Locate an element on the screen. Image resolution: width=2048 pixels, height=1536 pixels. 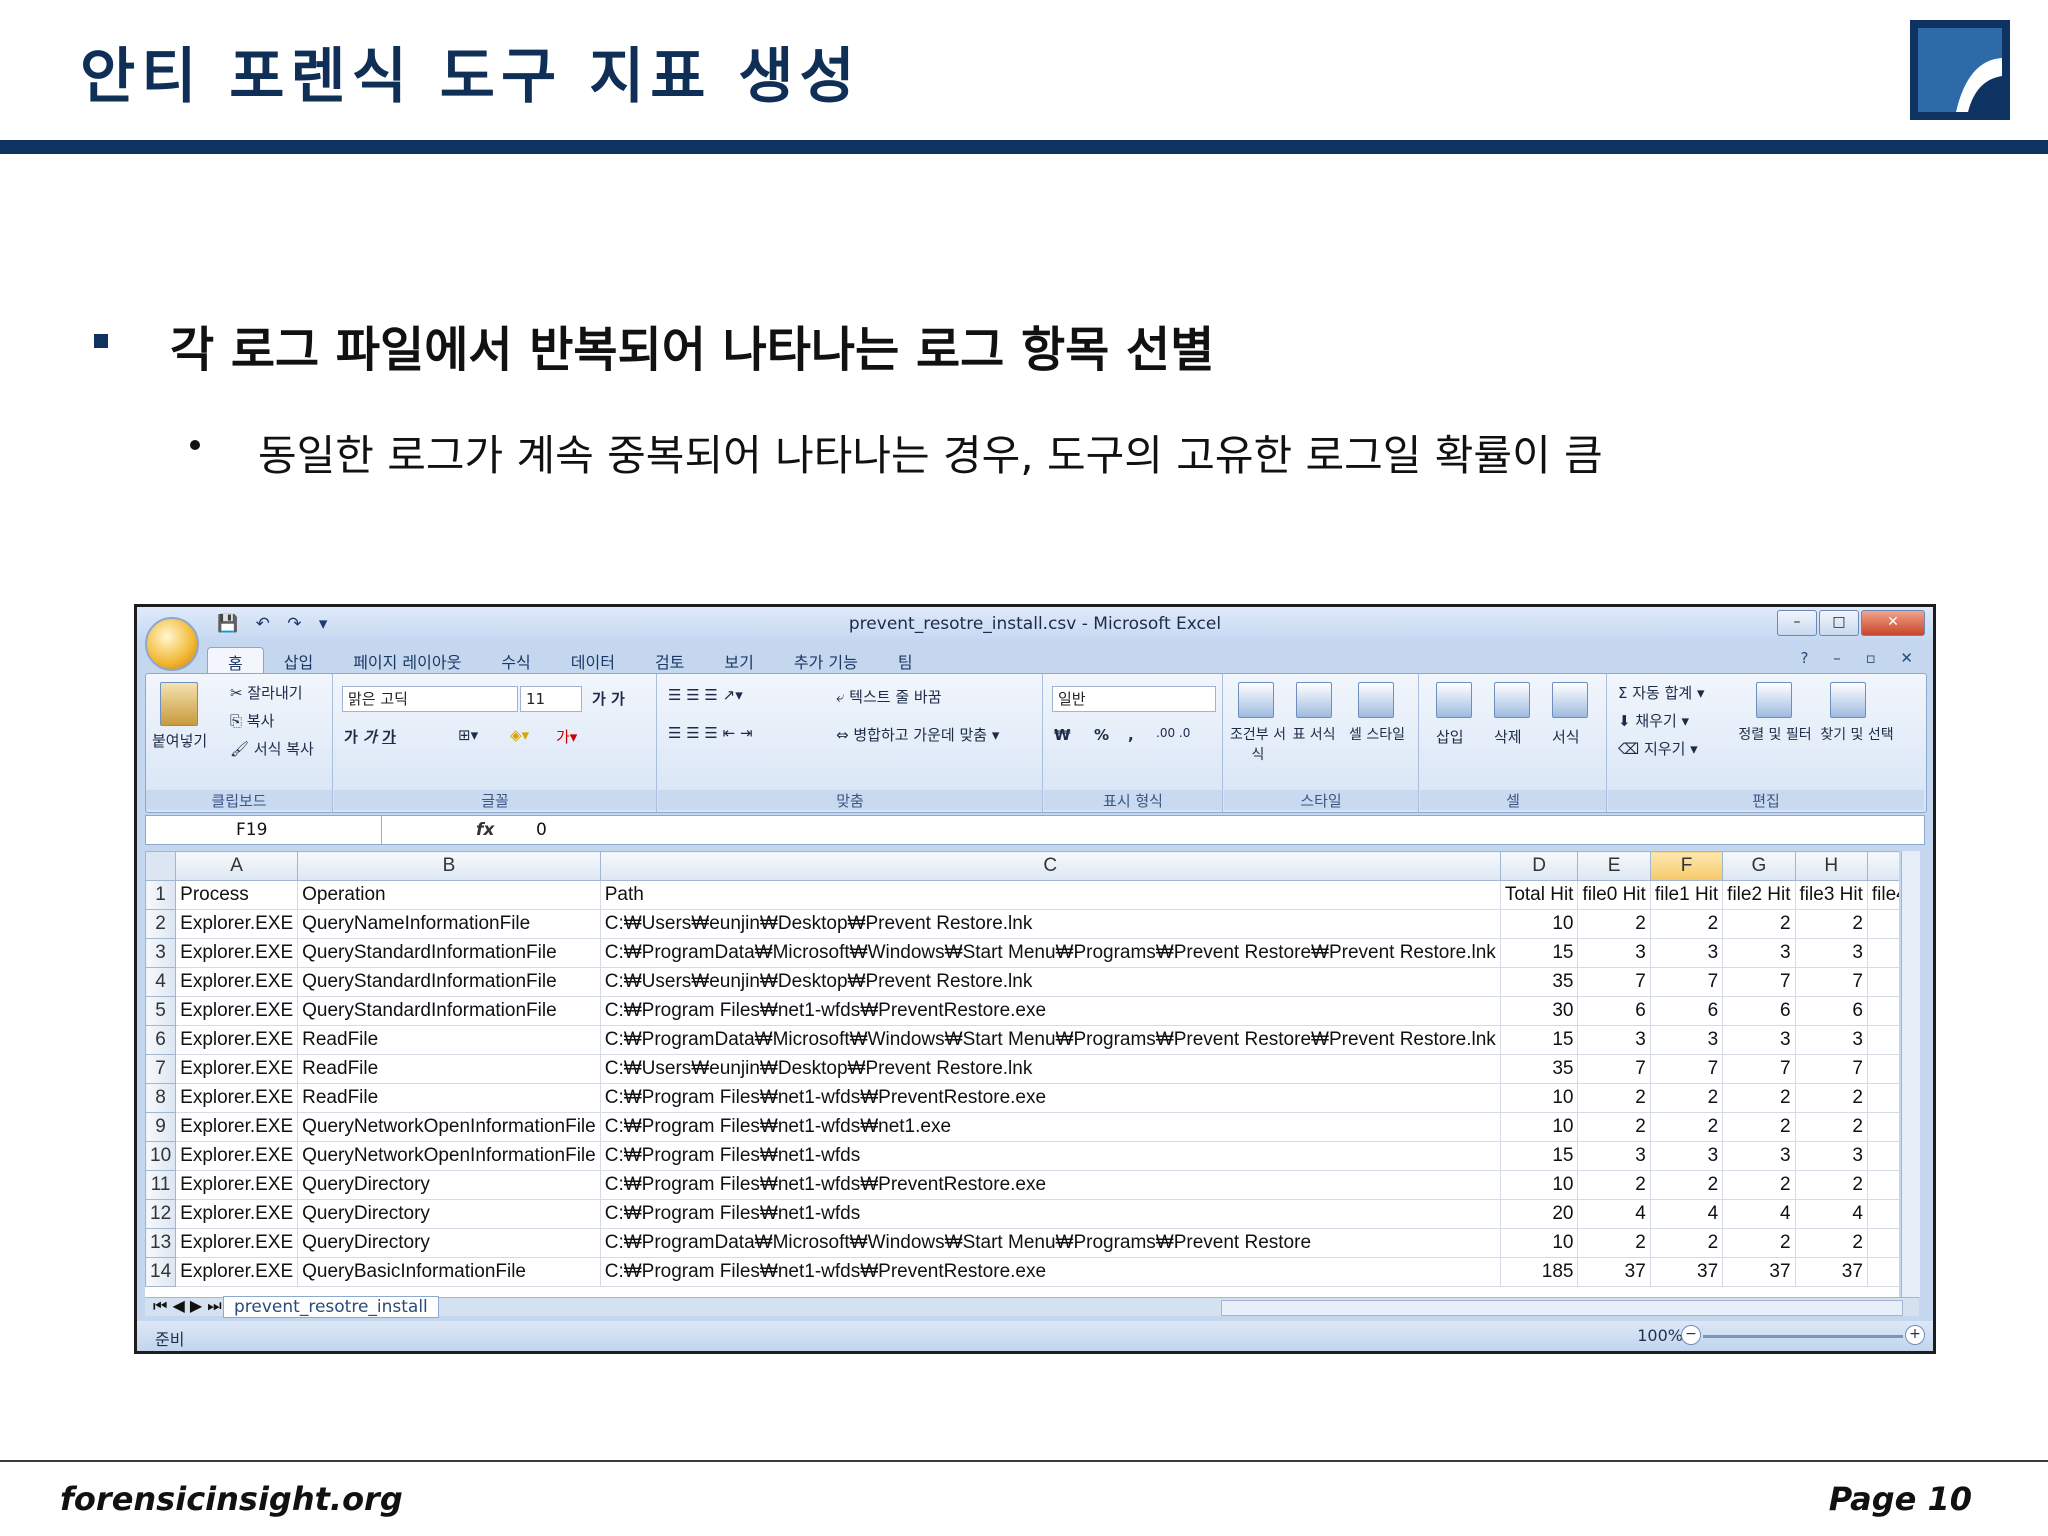
find-select-button: 찾기 및 선택 is located at coordinates (1857, 734).